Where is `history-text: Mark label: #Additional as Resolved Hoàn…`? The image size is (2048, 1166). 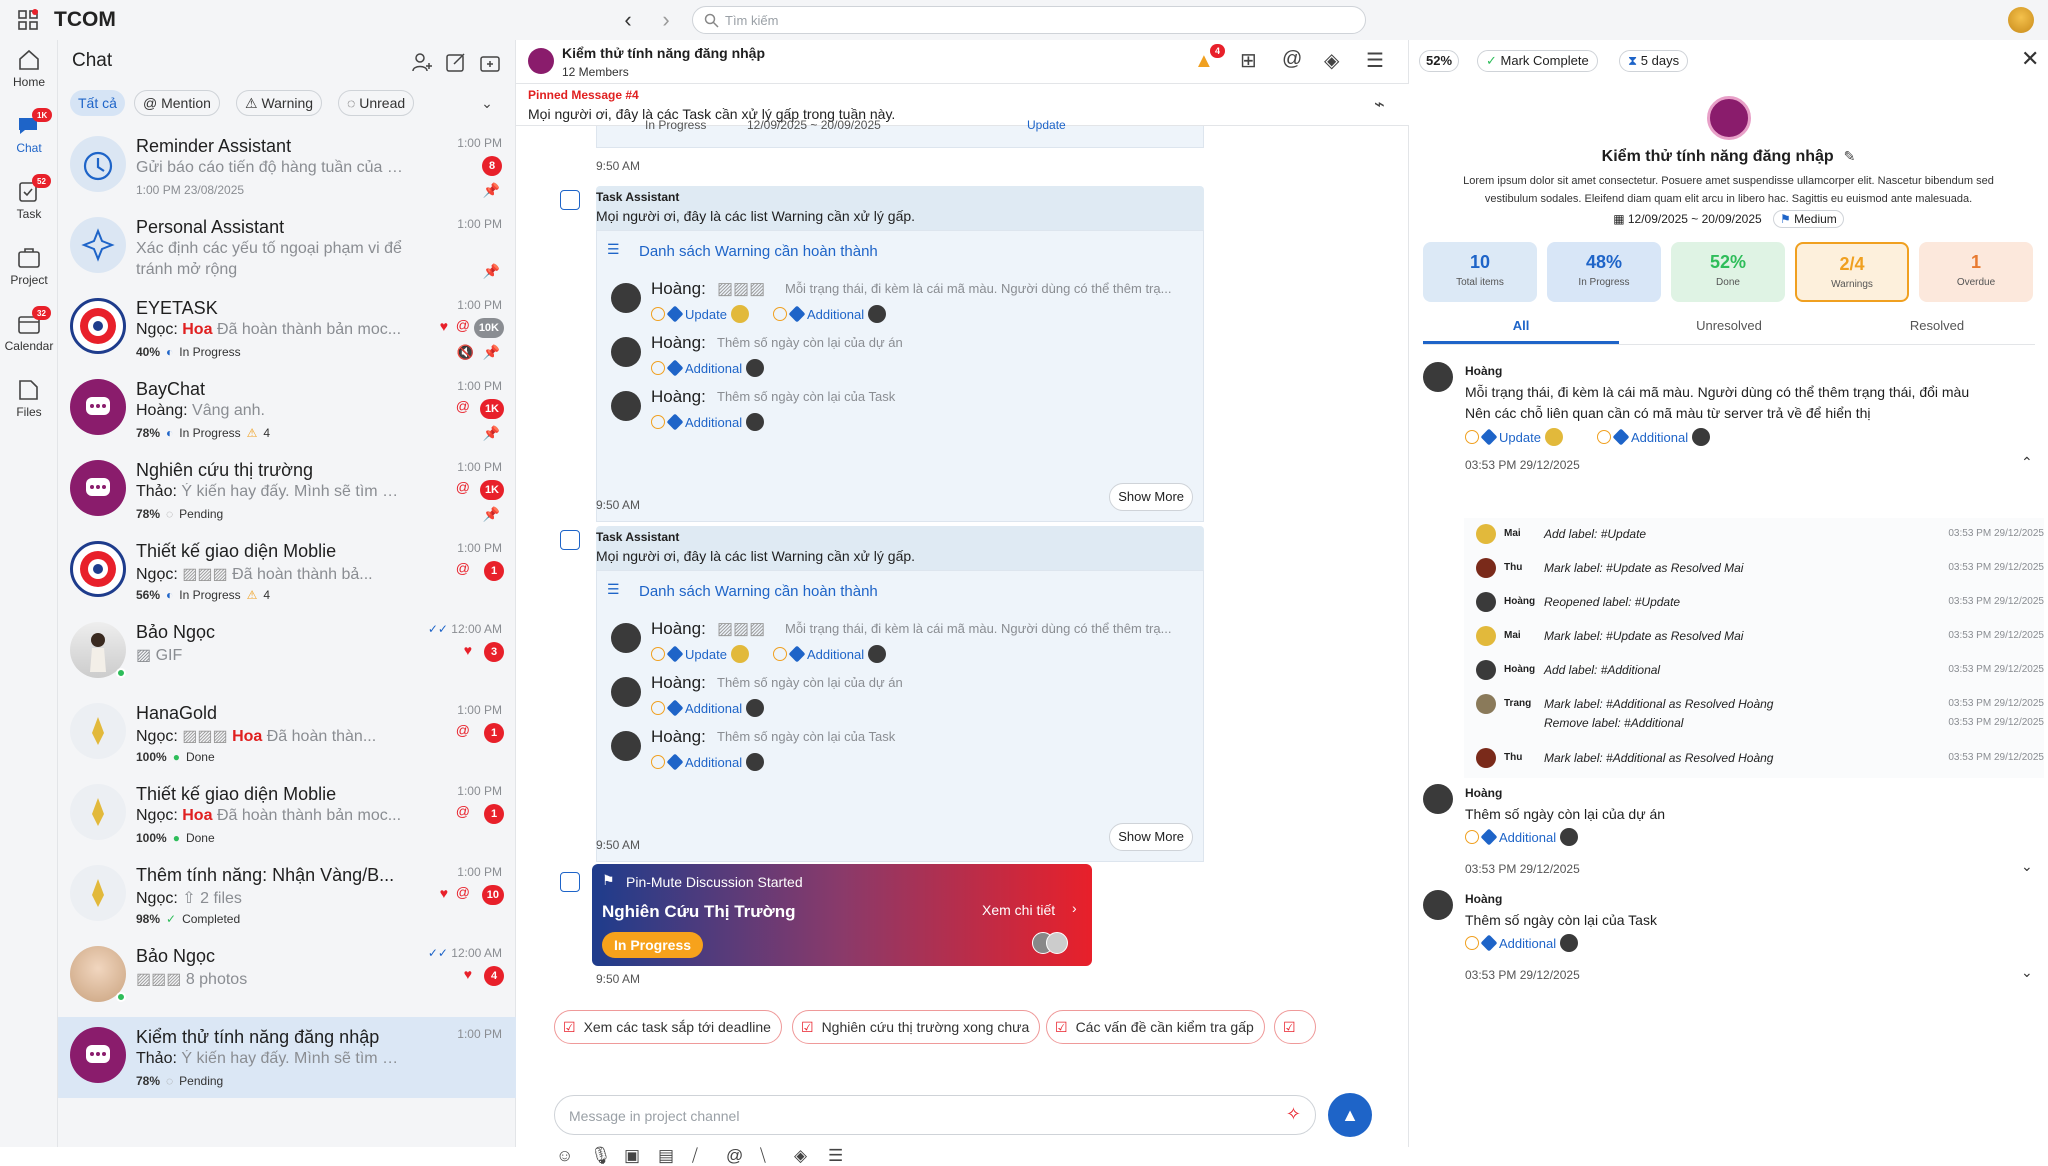
history-text: Mark label: #Additional as Resolved Hoàn… is located at coordinates (1659, 704).